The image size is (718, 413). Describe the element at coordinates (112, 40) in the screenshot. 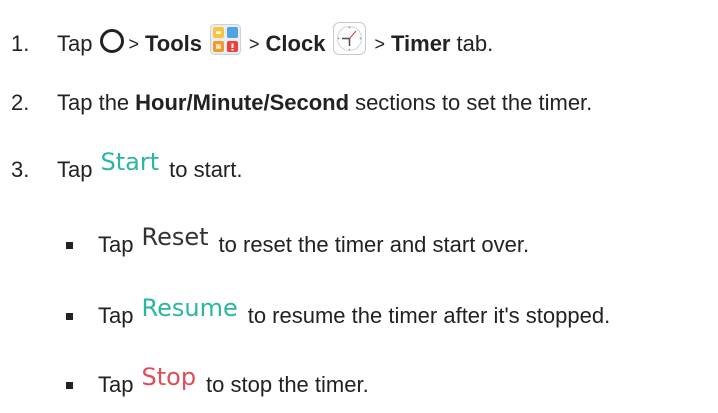

I see `home-circle-icon` at that location.